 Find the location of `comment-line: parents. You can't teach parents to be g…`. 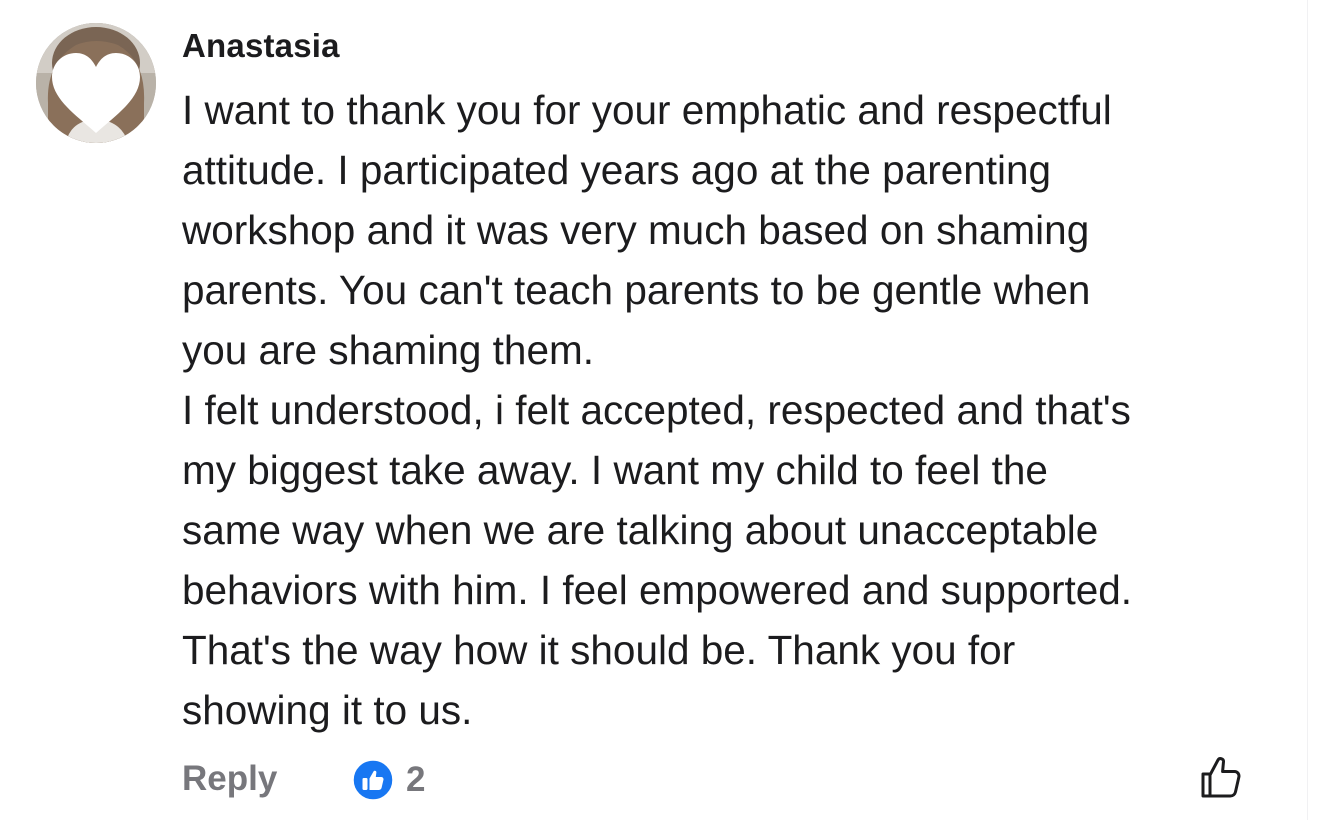

comment-line: parents. You can't teach parents to be g… is located at coordinates (636, 290).